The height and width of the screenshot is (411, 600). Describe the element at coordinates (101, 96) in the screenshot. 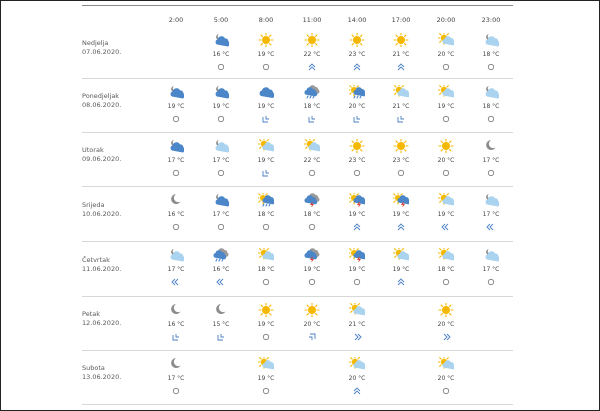

I see `day-name: Ponedjeljak` at that location.